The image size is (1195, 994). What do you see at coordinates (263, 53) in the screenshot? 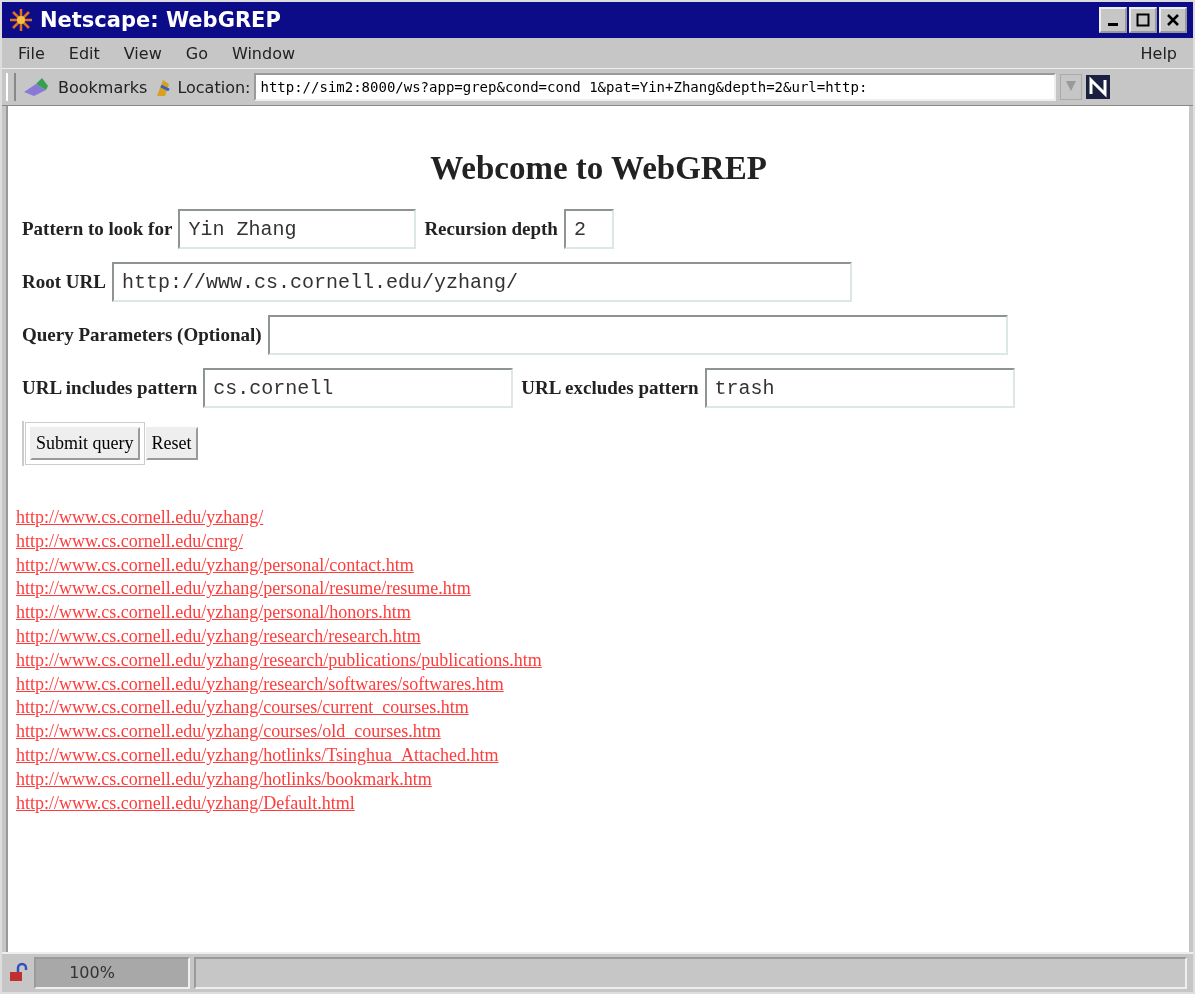
I see `menu-item: Window` at bounding box center [263, 53].